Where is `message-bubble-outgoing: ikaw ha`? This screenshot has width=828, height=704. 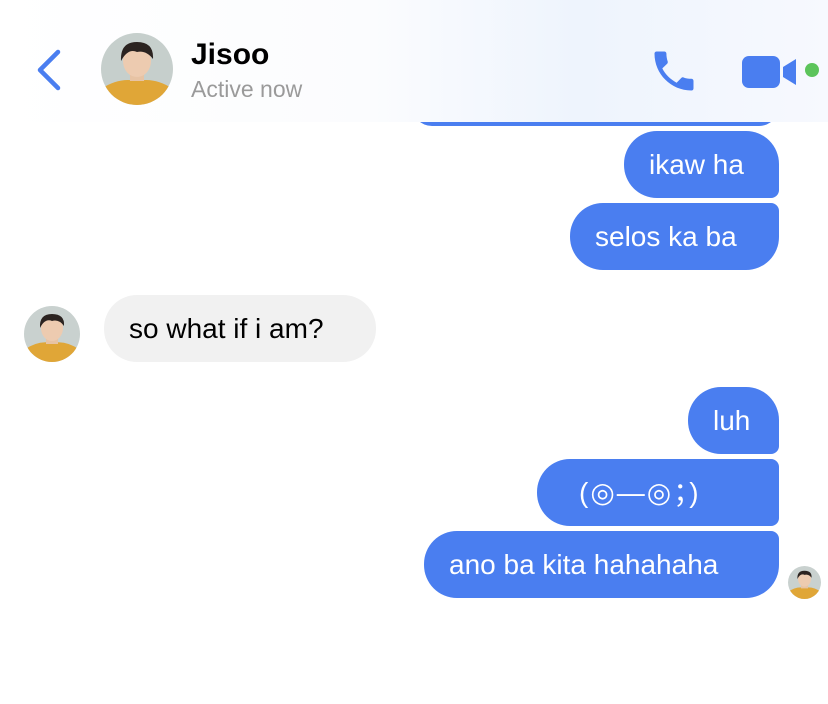
message-bubble-outgoing: ikaw ha is located at coordinates (701, 164).